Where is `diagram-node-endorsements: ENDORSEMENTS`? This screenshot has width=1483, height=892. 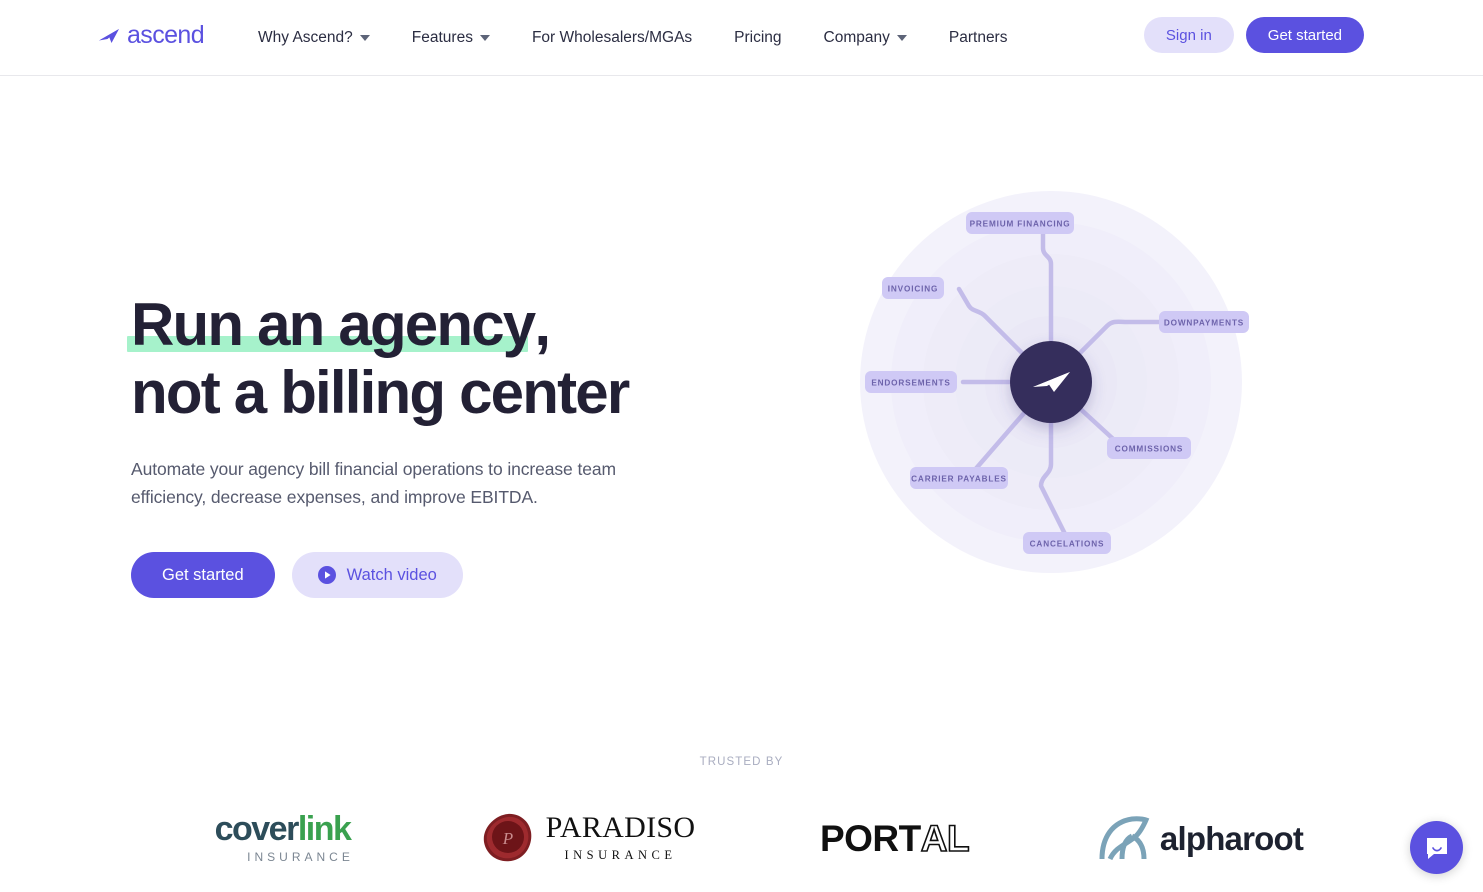
diagram-node-endorsements: ENDORSEMENTS is located at coordinates (911, 382).